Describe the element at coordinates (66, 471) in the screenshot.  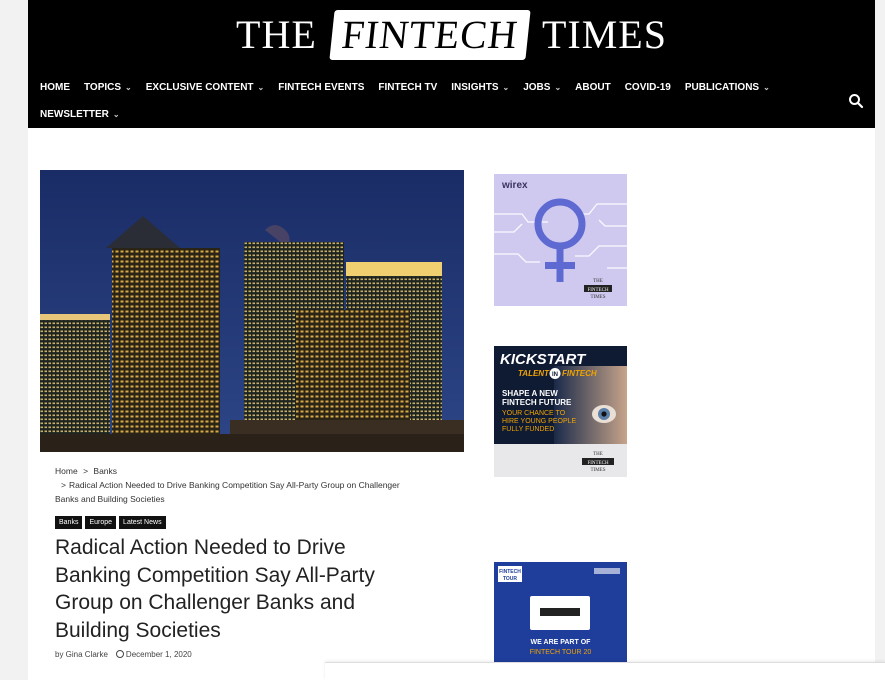
I see `breadcrumb-home: Home` at that location.